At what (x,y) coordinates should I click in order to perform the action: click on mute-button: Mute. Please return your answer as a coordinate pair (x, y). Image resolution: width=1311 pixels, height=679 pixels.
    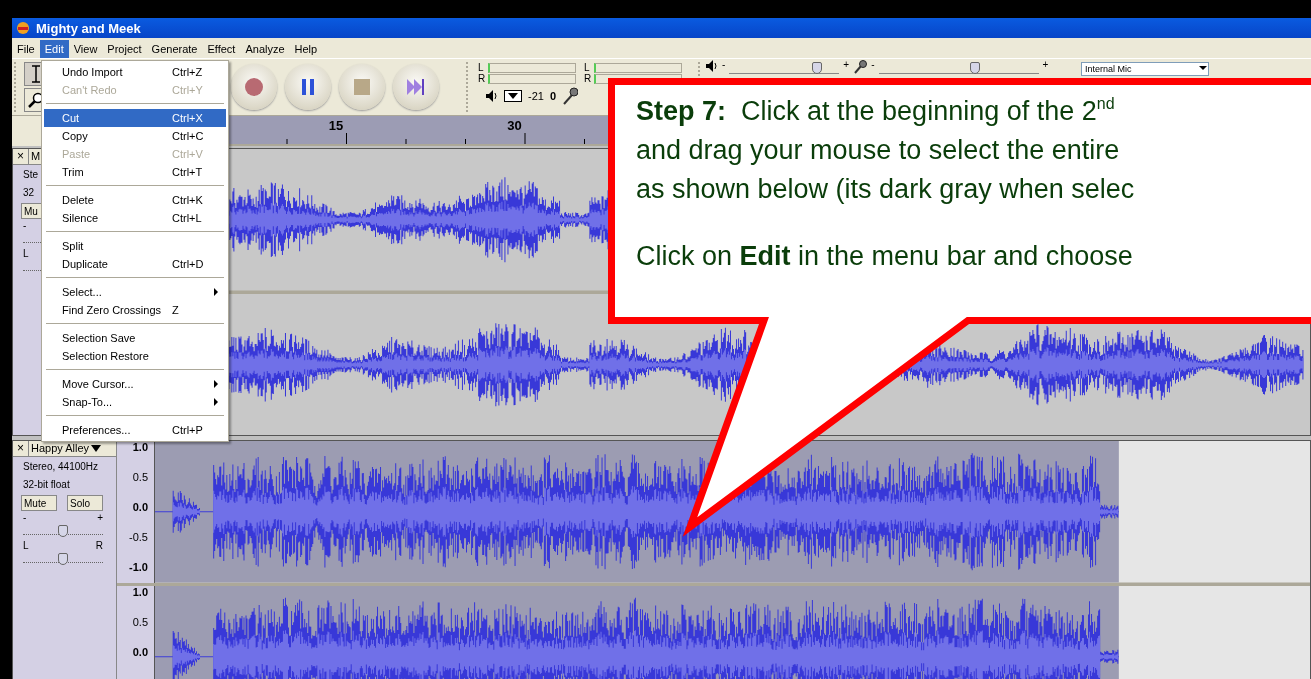
    Looking at the image, I should click on (39, 503).